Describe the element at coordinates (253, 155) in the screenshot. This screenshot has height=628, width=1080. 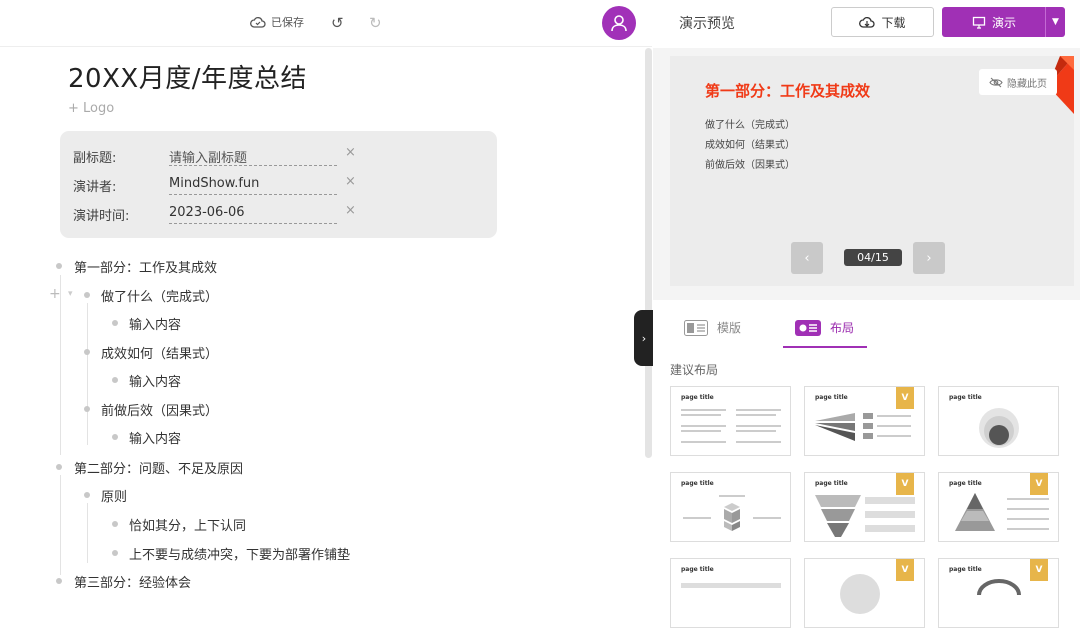
I see `subtitle-input: 请输入副标题` at that location.